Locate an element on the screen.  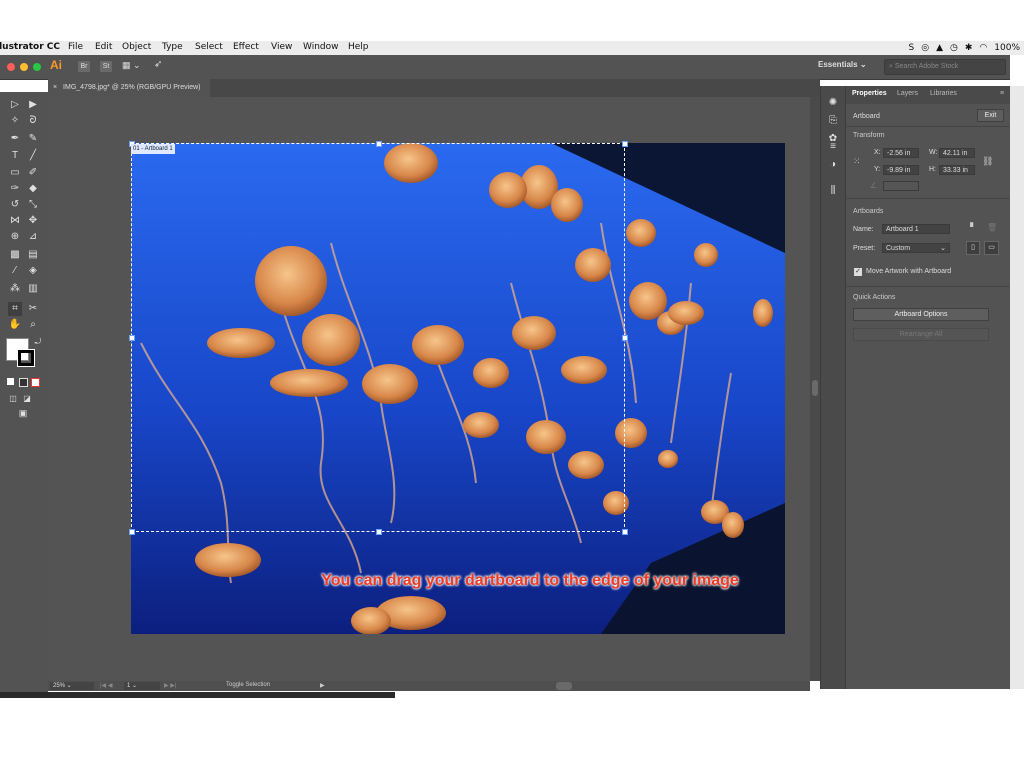
wifi-icon: ◠ is located at coordinates (983, 48).